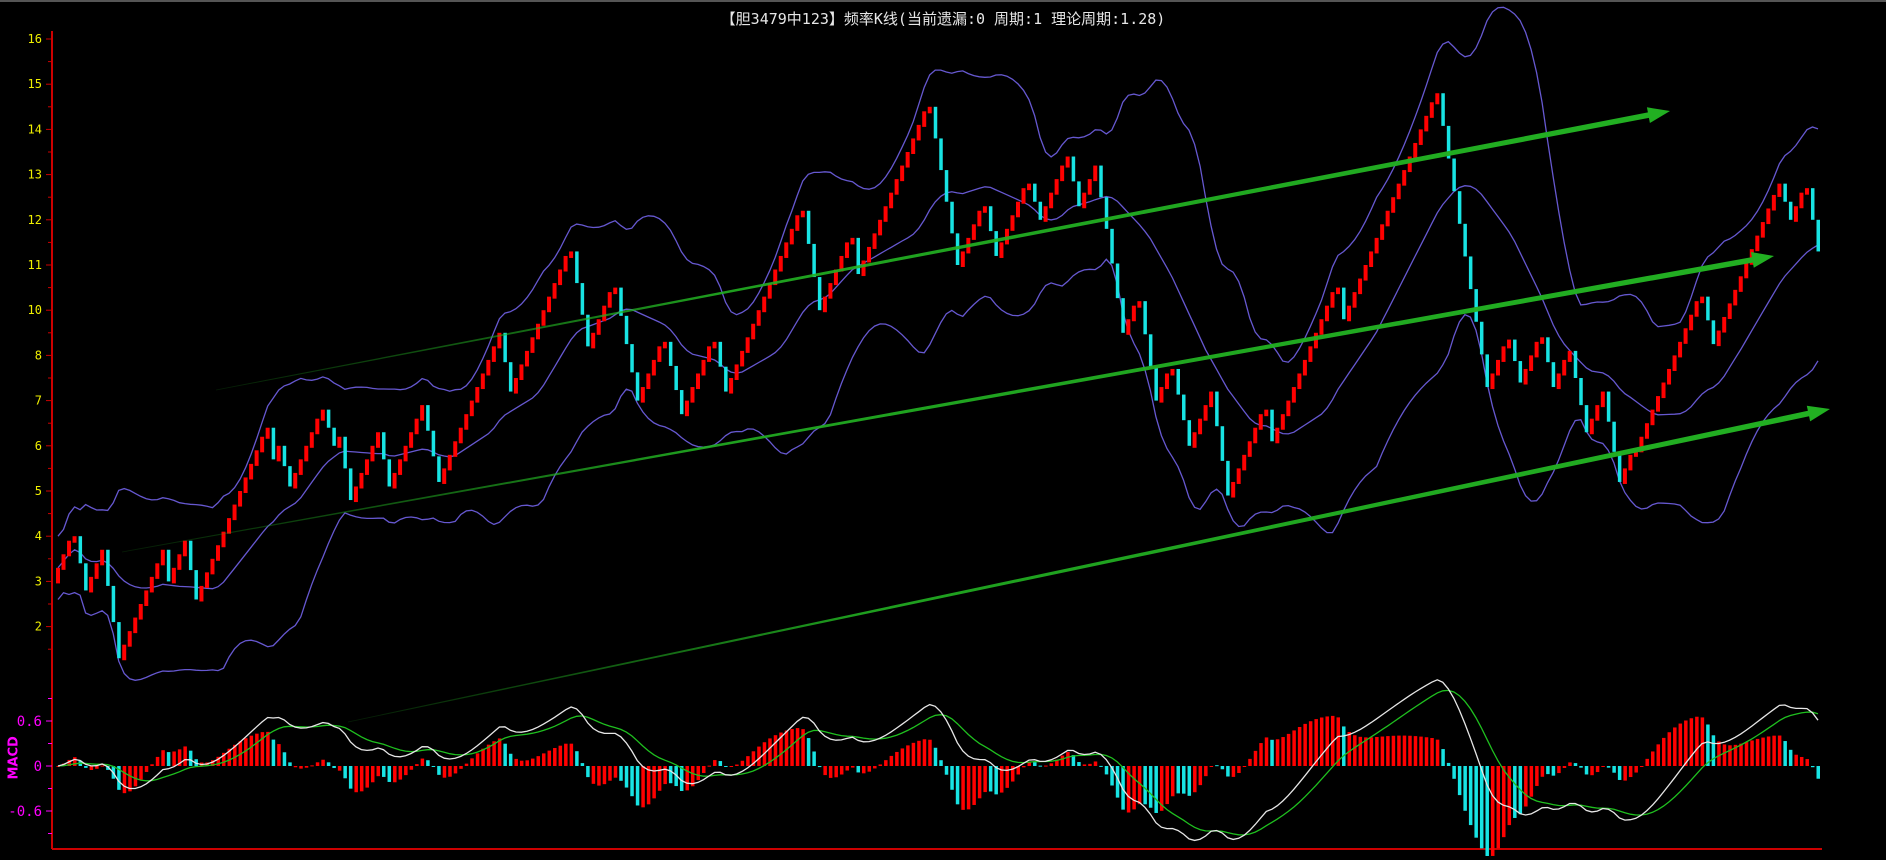 The height and width of the screenshot is (860, 1886). Describe the element at coordinates (35, 129) in the screenshot. I see `price-tick-label: 14` at that location.